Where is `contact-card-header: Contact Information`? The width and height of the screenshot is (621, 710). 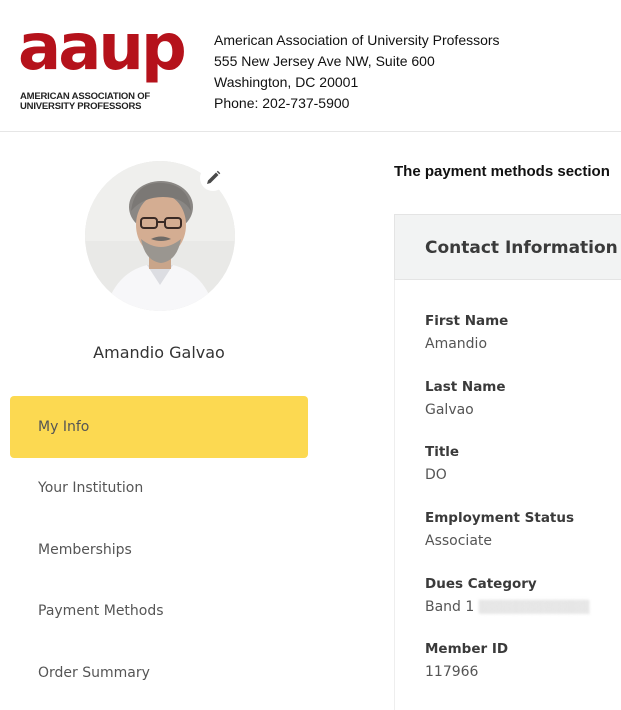
contact-card-header: Contact Information is located at coordinates (507, 247).